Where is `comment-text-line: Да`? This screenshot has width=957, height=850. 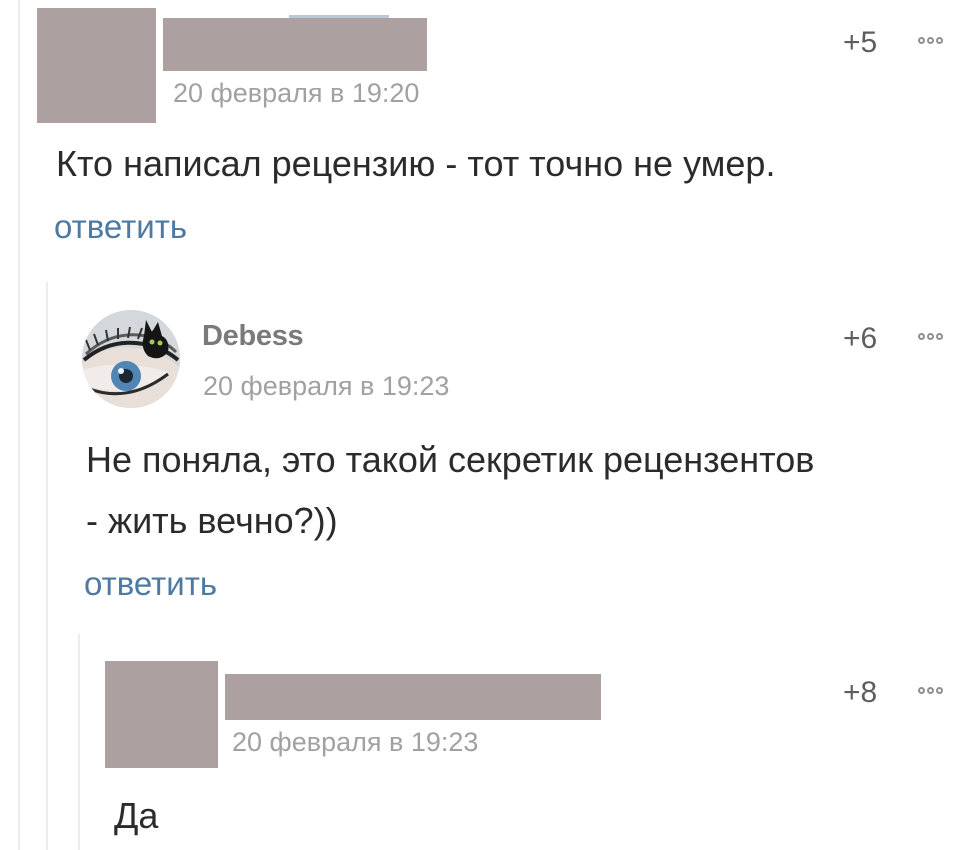
comment-text-line: Да is located at coordinates (136, 815).